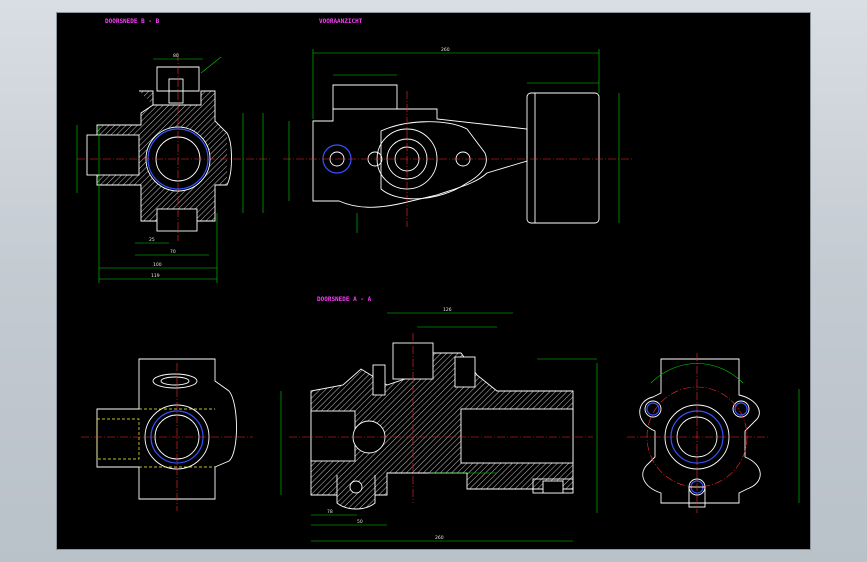  Describe the element at coordinates (176, 56) in the screenshot. I see `dim-bb-80: 80` at that location.